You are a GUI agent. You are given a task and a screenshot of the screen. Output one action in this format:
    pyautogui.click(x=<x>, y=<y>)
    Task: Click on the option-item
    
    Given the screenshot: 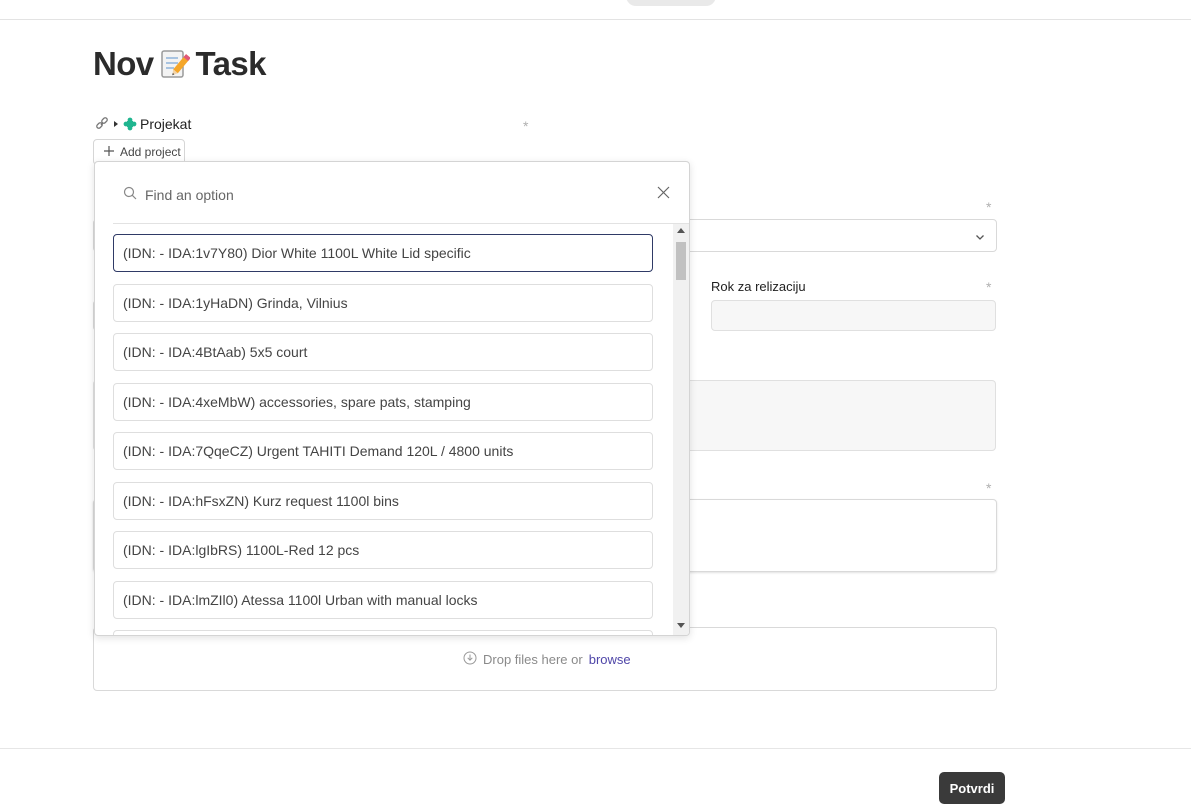 What is the action you would take?
    pyautogui.click(x=383, y=632)
    